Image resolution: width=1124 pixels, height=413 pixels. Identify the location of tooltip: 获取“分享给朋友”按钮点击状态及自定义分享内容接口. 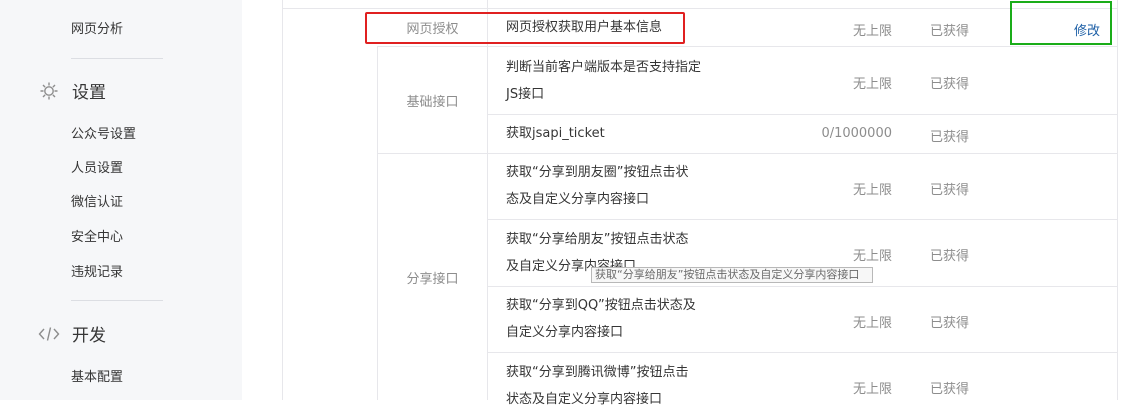
(732, 275).